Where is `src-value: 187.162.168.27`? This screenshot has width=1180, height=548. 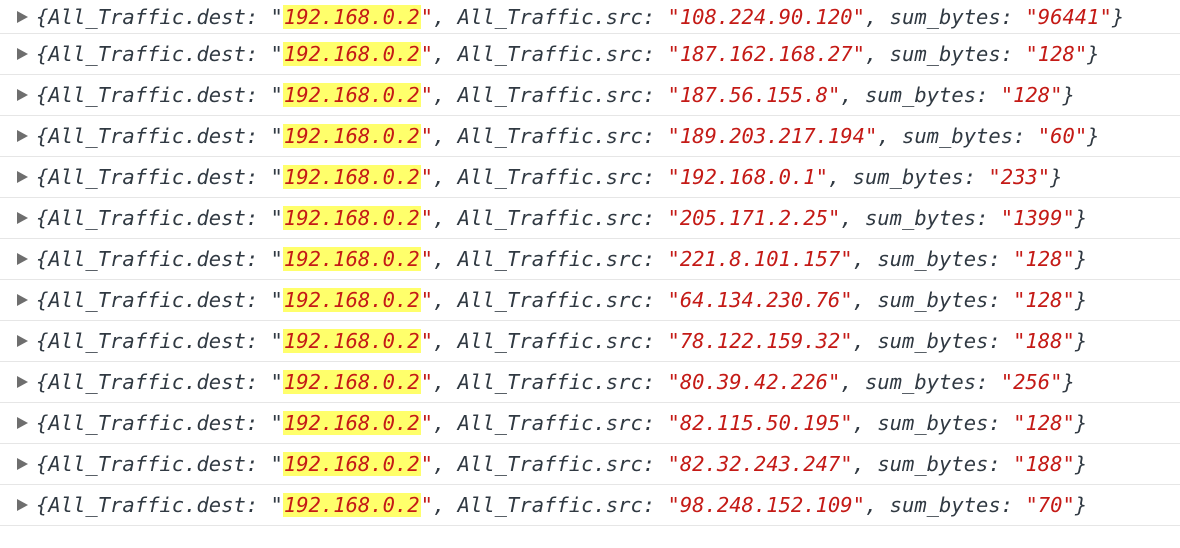 src-value: 187.162.168.27 is located at coordinates (766, 54).